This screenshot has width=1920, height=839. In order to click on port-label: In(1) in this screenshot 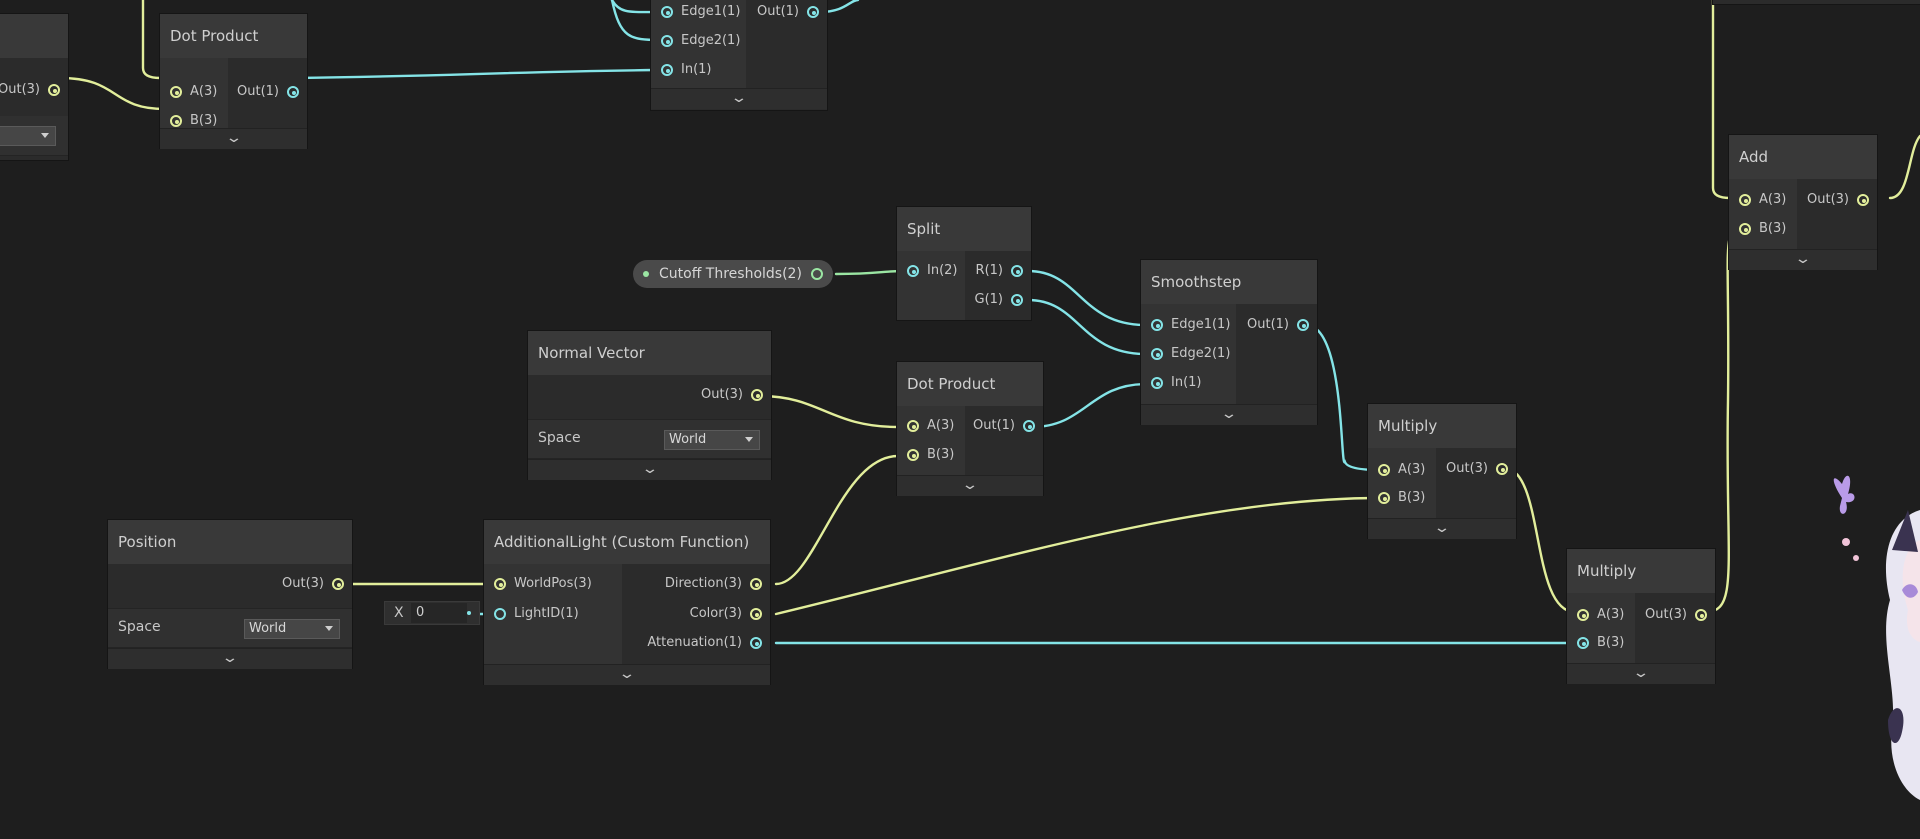, I will do `click(1186, 382)`.